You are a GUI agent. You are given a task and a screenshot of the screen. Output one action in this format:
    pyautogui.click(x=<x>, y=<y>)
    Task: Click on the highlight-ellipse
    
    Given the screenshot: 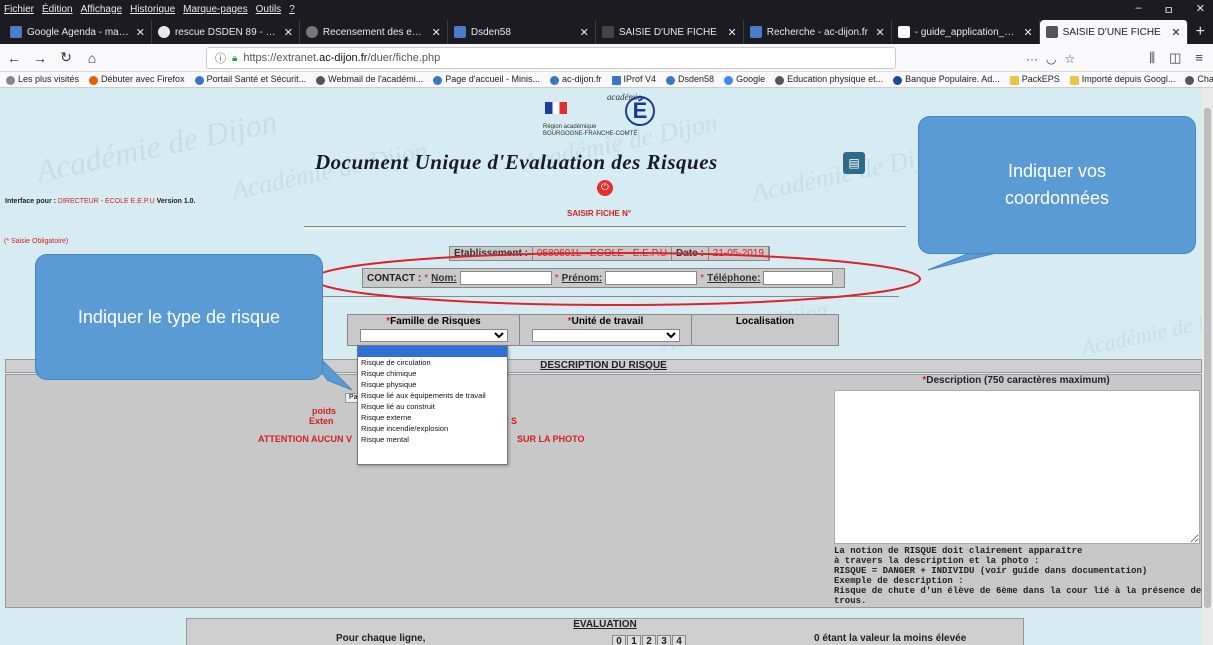 What is the action you would take?
    pyautogui.click(x=617, y=279)
    